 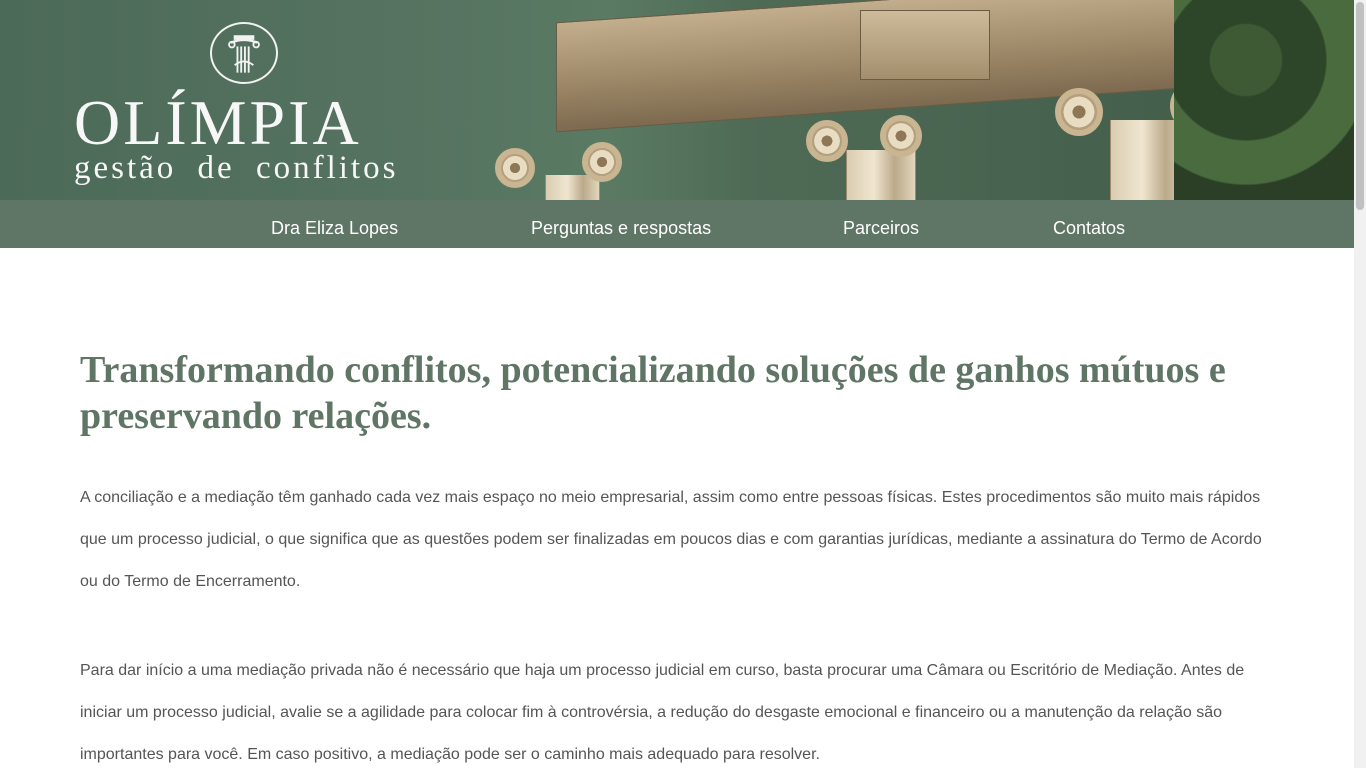 What do you see at coordinates (621, 224) in the screenshot?
I see `nav-item-perguntas-e-respostas: Perguntas e respostas` at bounding box center [621, 224].